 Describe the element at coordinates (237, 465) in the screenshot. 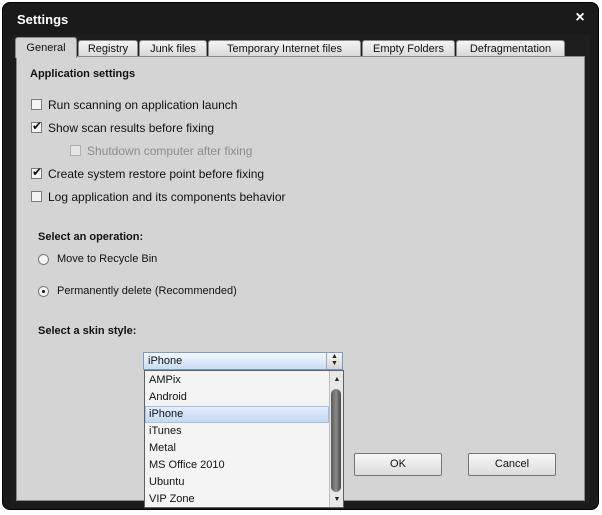

I see `skin-option-ms-office-2010: MS Office 2010` at that location.